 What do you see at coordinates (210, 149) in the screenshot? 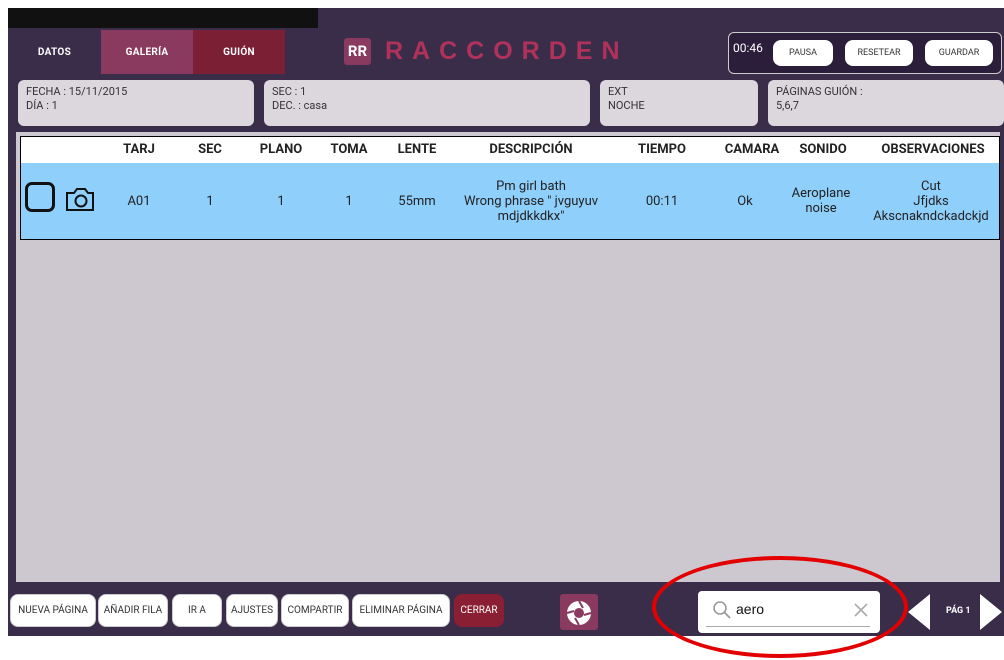
I see `col-sec: SEC` at bounding box center [210, 149].